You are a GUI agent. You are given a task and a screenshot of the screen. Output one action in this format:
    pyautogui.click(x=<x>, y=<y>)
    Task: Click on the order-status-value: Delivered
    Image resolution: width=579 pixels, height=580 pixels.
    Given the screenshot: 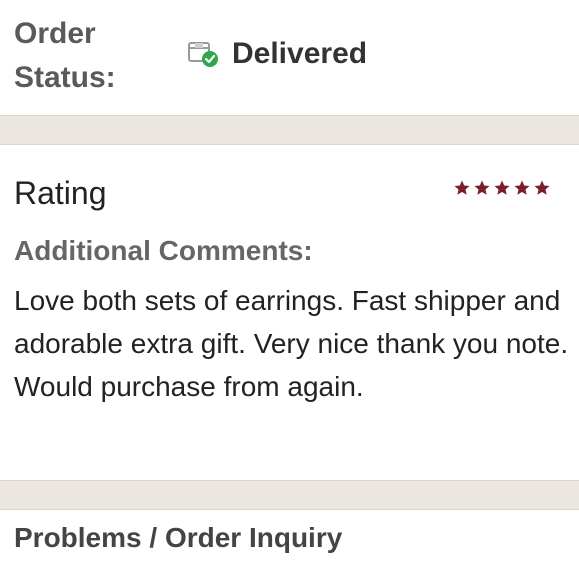 What is the action you would take?
    pyautogui.click(x=276, y=54)
    